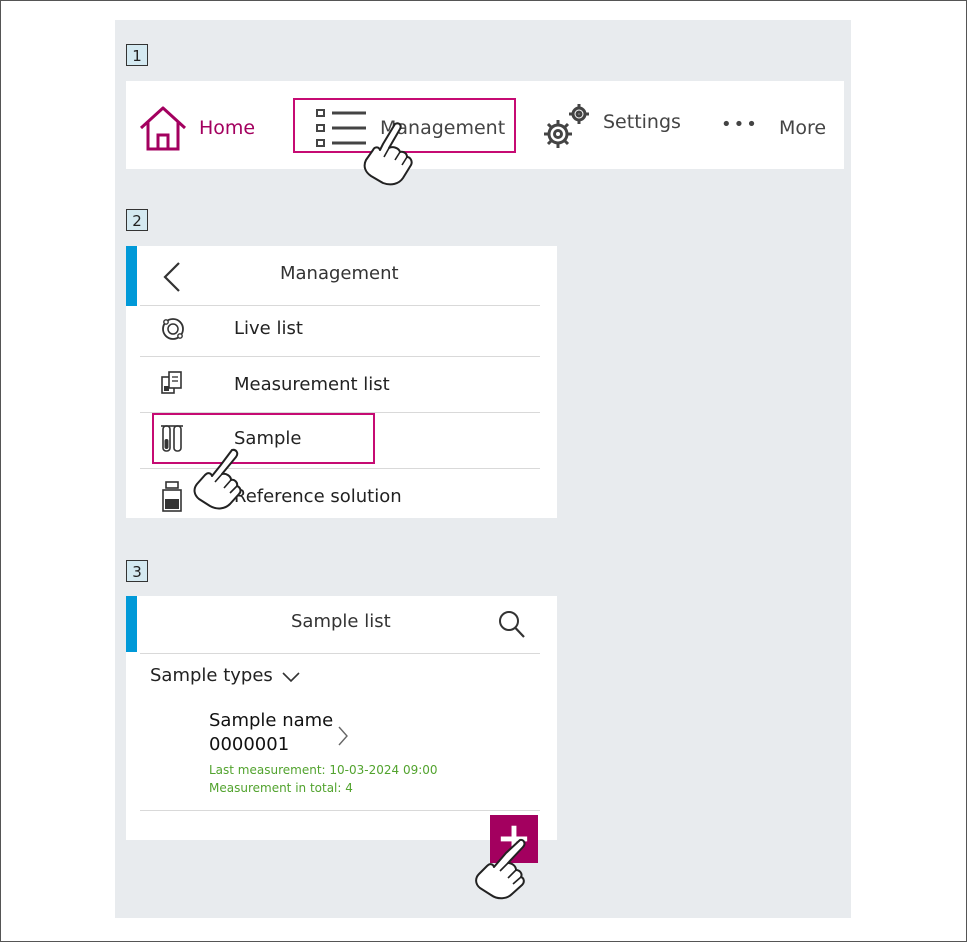  Describe the element at coordinates (323, 770) in the screenshot. I see `last-measurement-text: Last measurement: 10-03-2024 09:00` at that location.